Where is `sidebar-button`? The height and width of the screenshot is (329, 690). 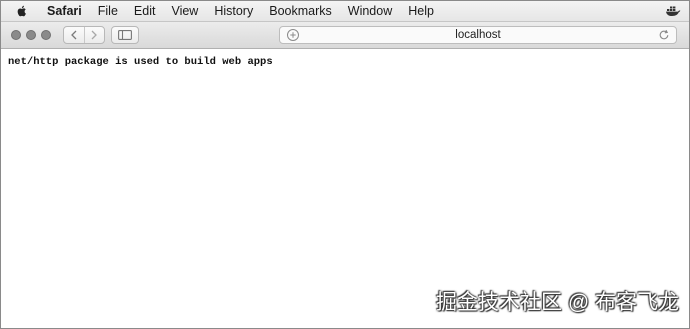 sidebar-button is located at coordinates (125, 35).